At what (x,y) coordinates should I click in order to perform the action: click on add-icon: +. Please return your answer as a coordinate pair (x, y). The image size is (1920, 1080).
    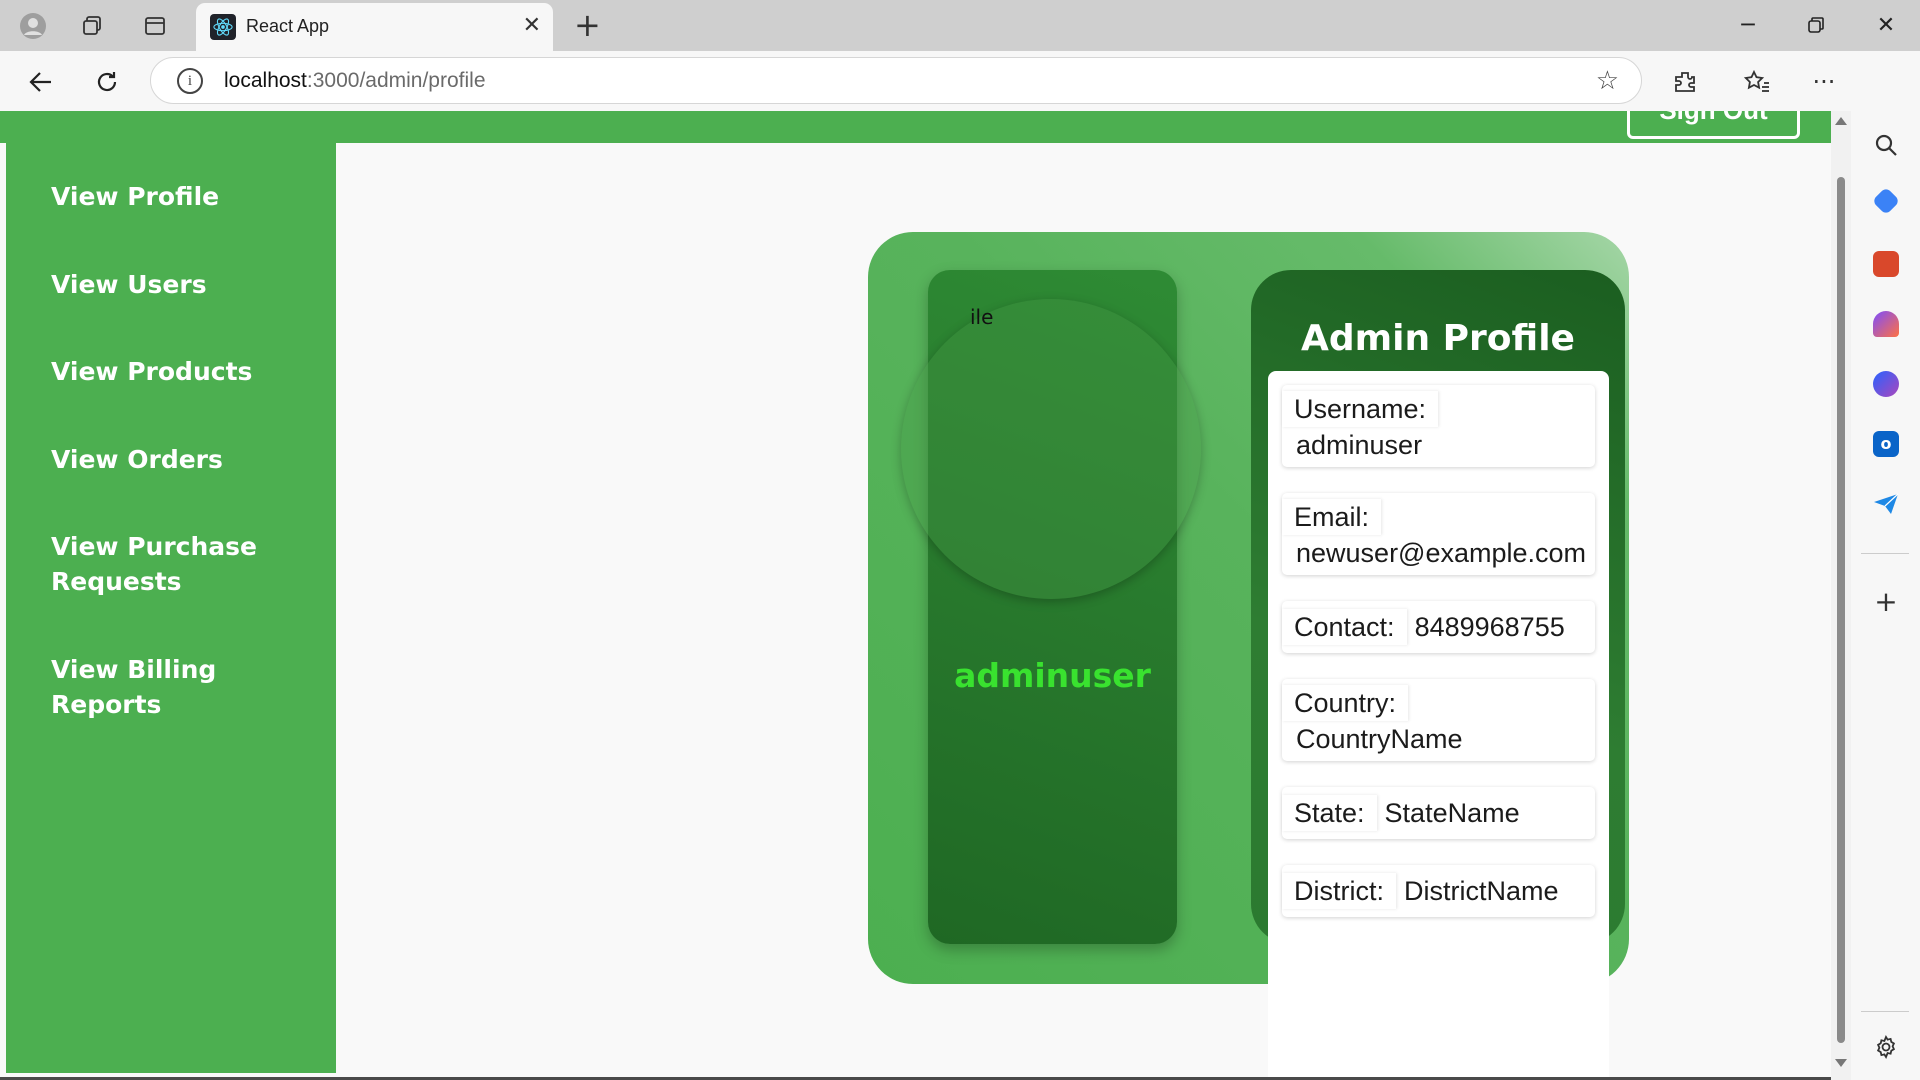
    Looking at the image, I should click on (1886, 602).